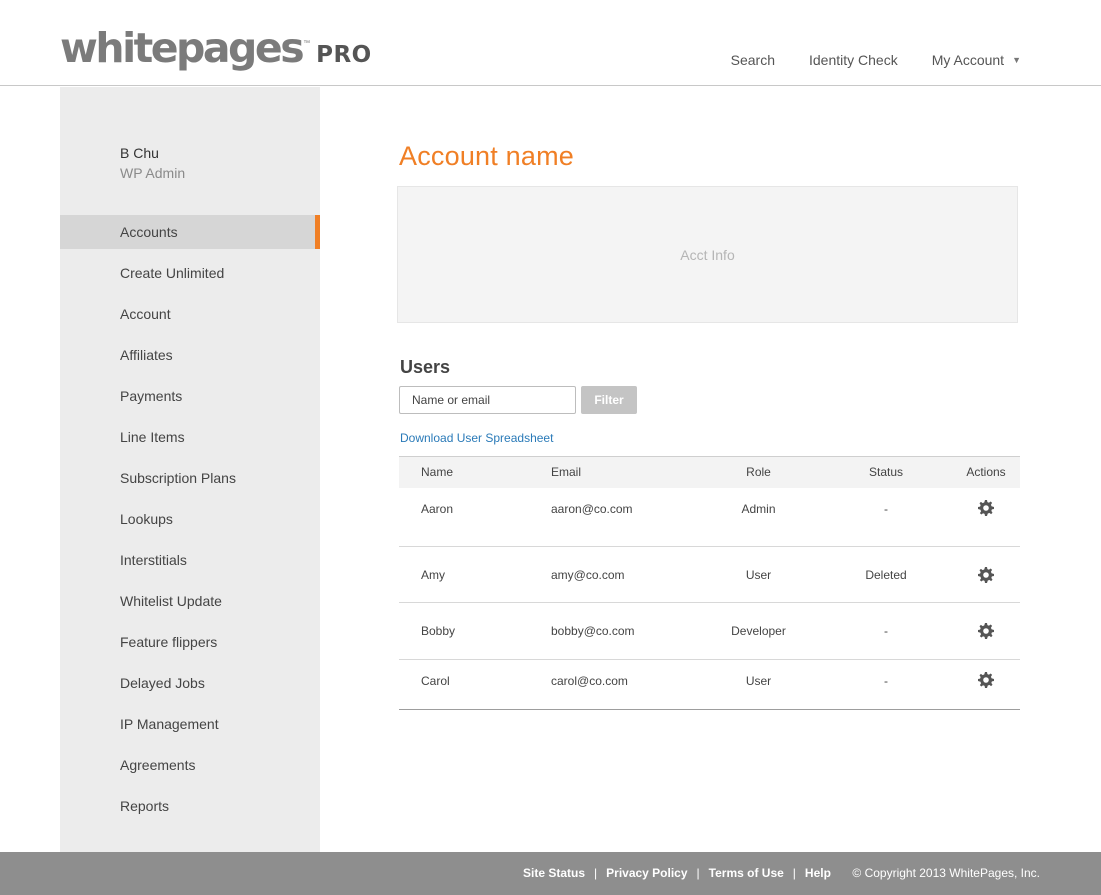 The width and height of the screenshot is (1101, 895). I want to click on sidebar-item-delayed-jobs: Delayed Jobs, so click(190, 686).